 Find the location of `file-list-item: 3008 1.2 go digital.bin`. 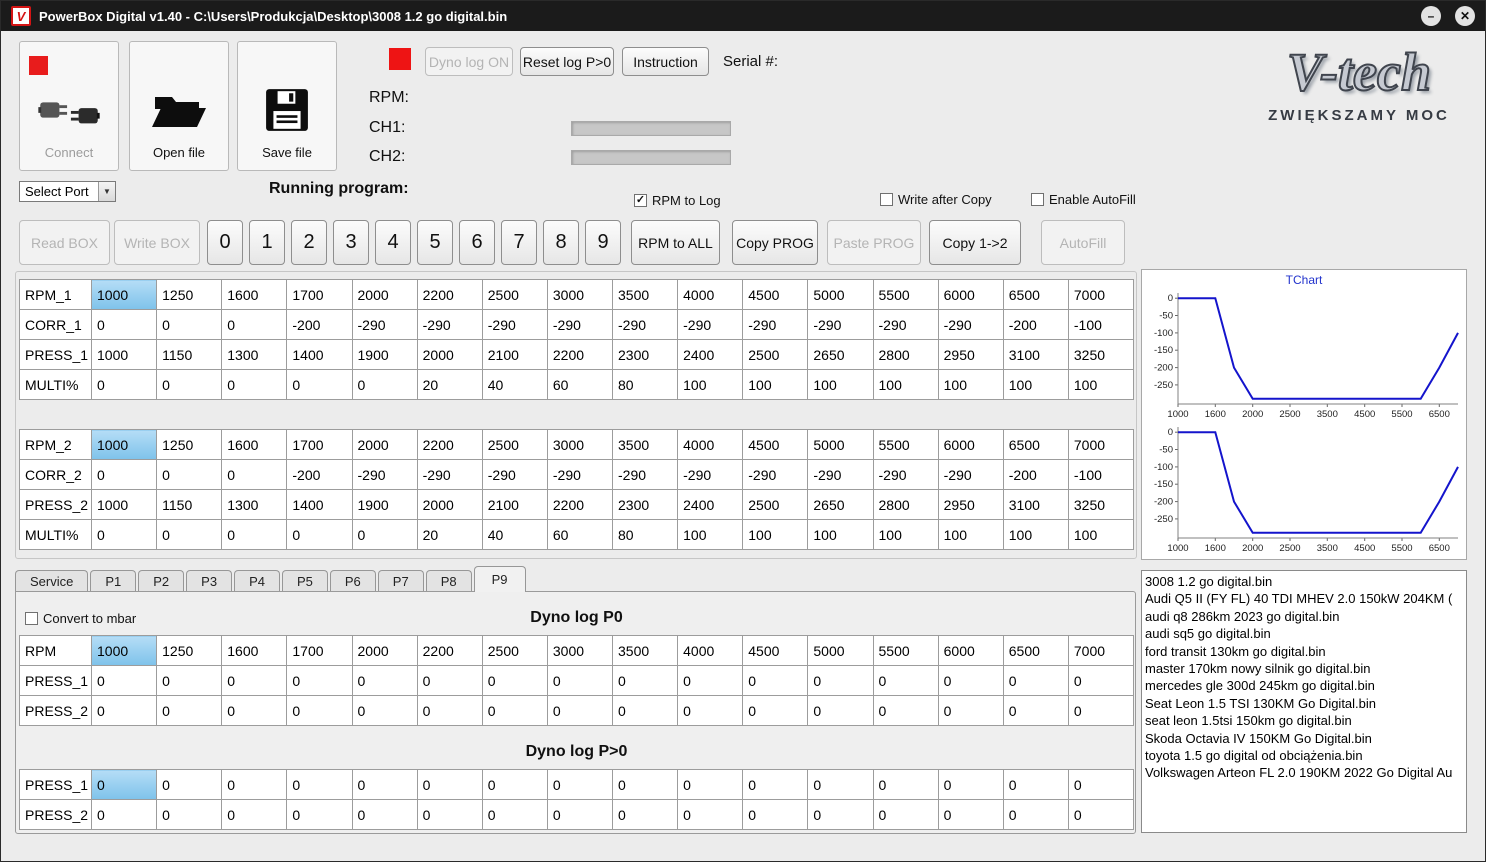

file-list-item: 3008 1.2 go digital.bin is located at coordinates (1304, 581).